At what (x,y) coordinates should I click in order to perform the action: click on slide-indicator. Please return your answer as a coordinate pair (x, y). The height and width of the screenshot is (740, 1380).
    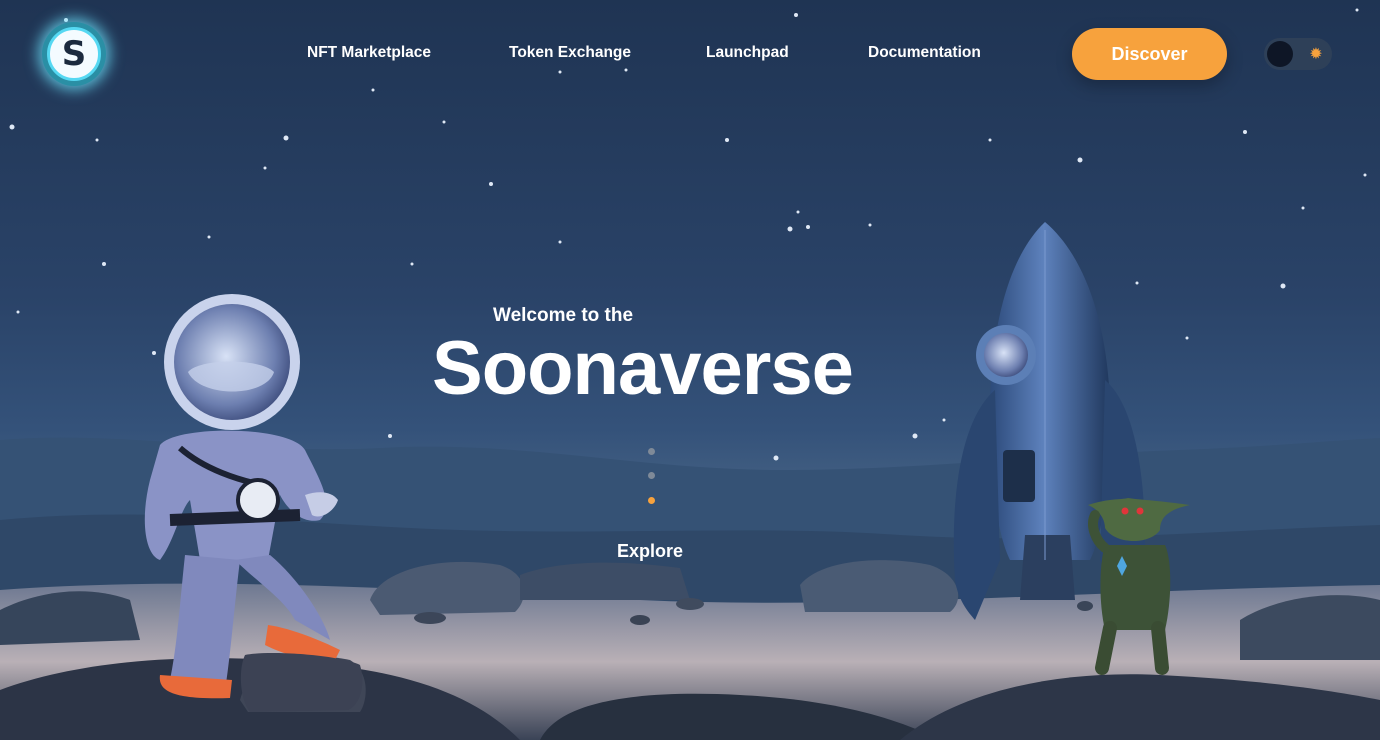
    Looking at the image, I should click on (652, 476).